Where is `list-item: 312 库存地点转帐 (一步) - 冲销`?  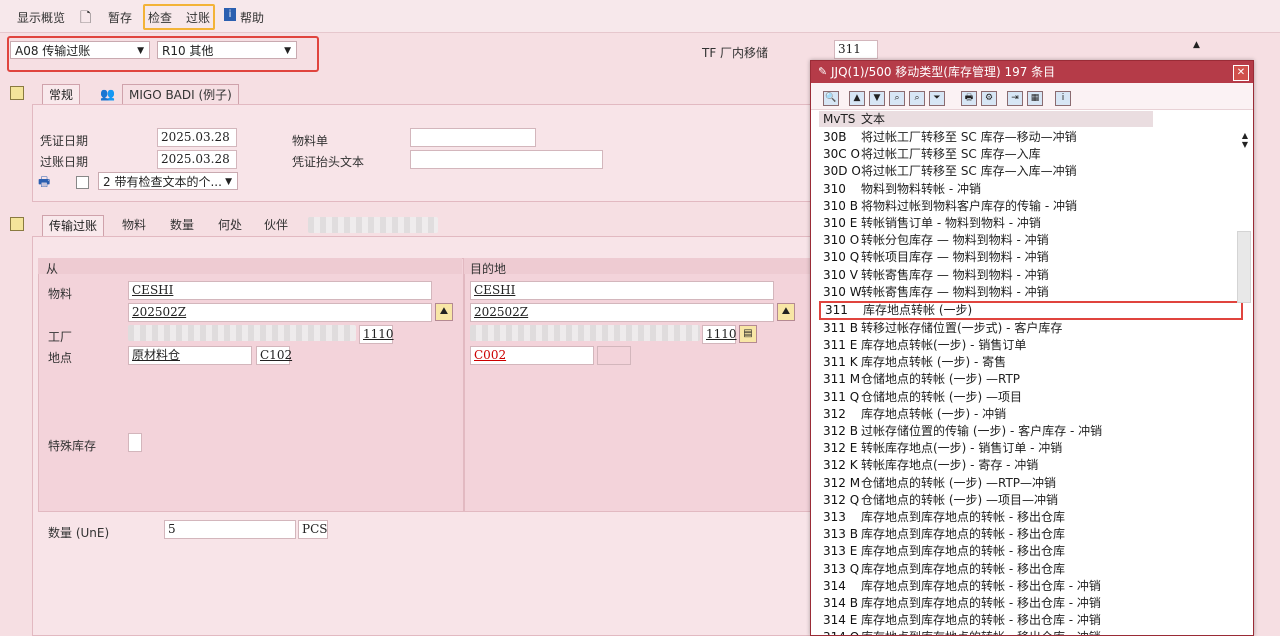 list-item: 312 库存地点转帐 (一步) - 冲销 is located at coordinates (1031, 414).